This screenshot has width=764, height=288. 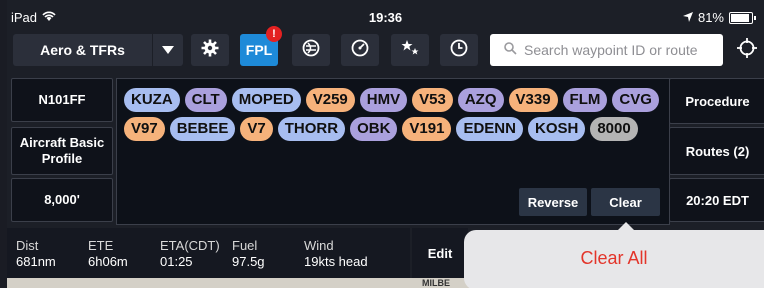 What do you see at coordinates (614, 258) in the screenshot?
I see `clear-all-button: Clear All` at bounding box center [614, 258].